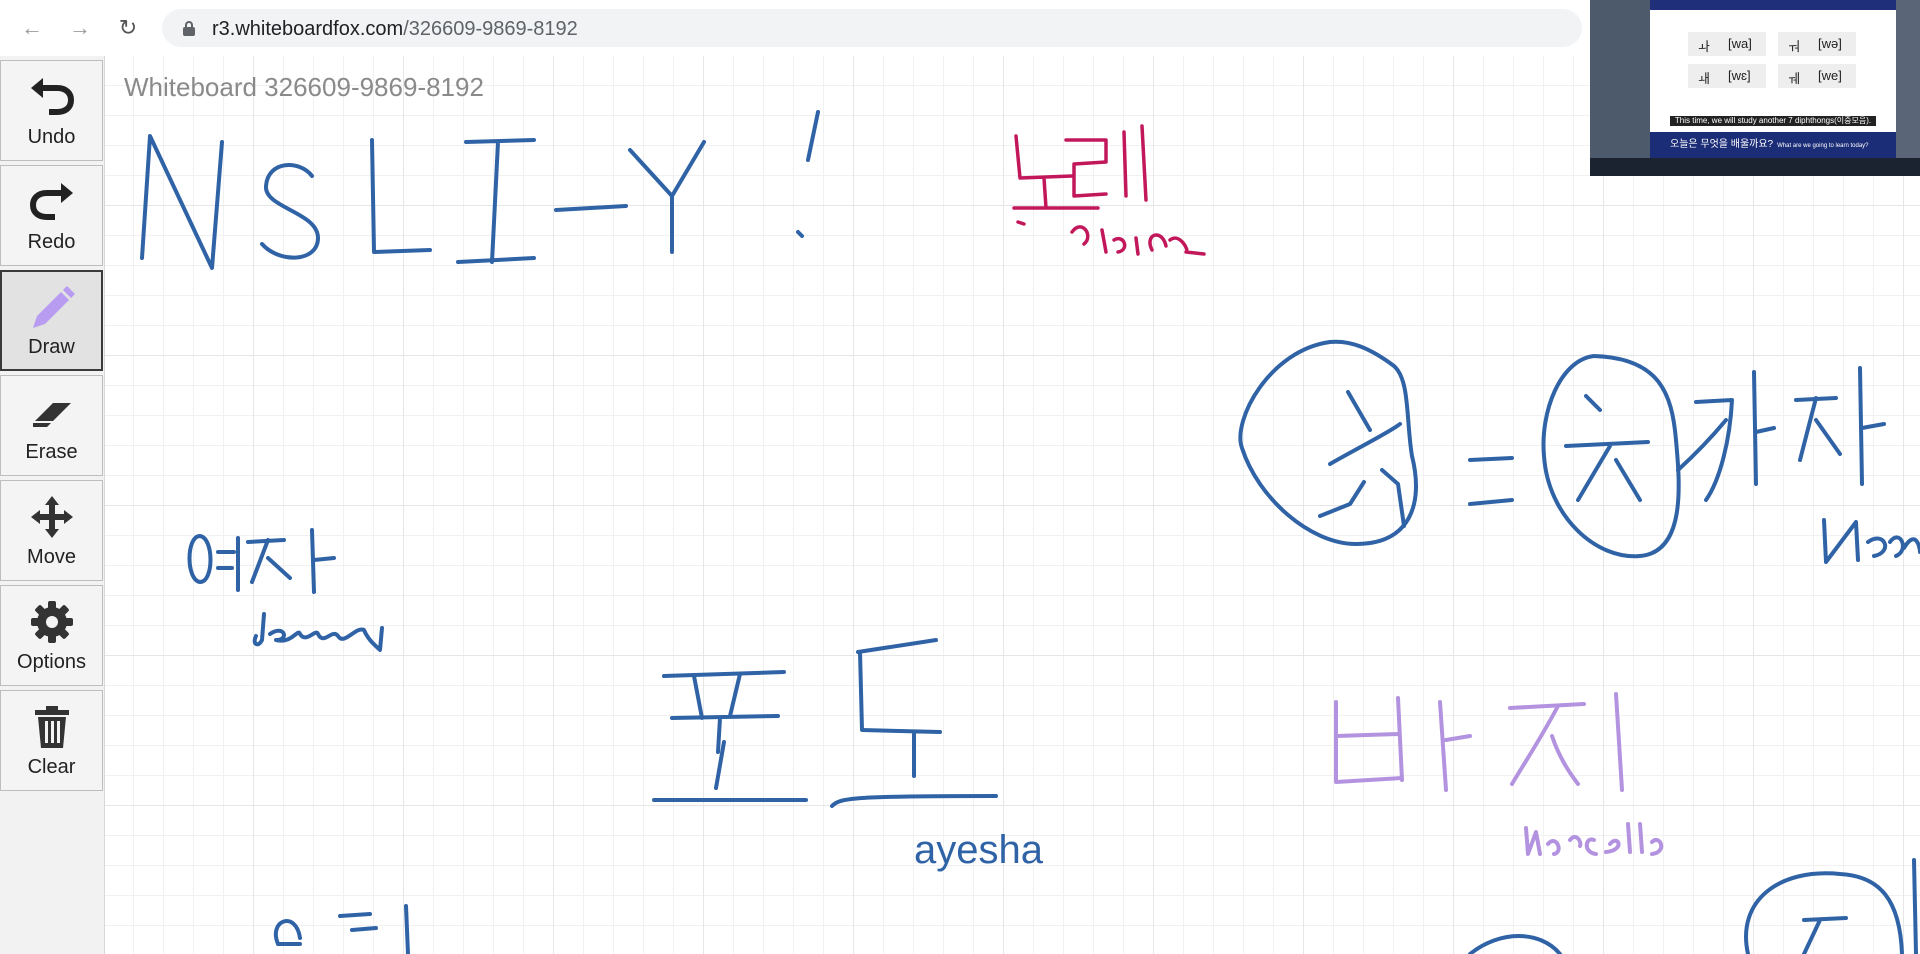 This screenshot has height=954, width=1920. What do you see at coordinates (1830, 43) in the screenshot?
I see `phonetic-text: [wə]` at bounding box center [1830, 43].